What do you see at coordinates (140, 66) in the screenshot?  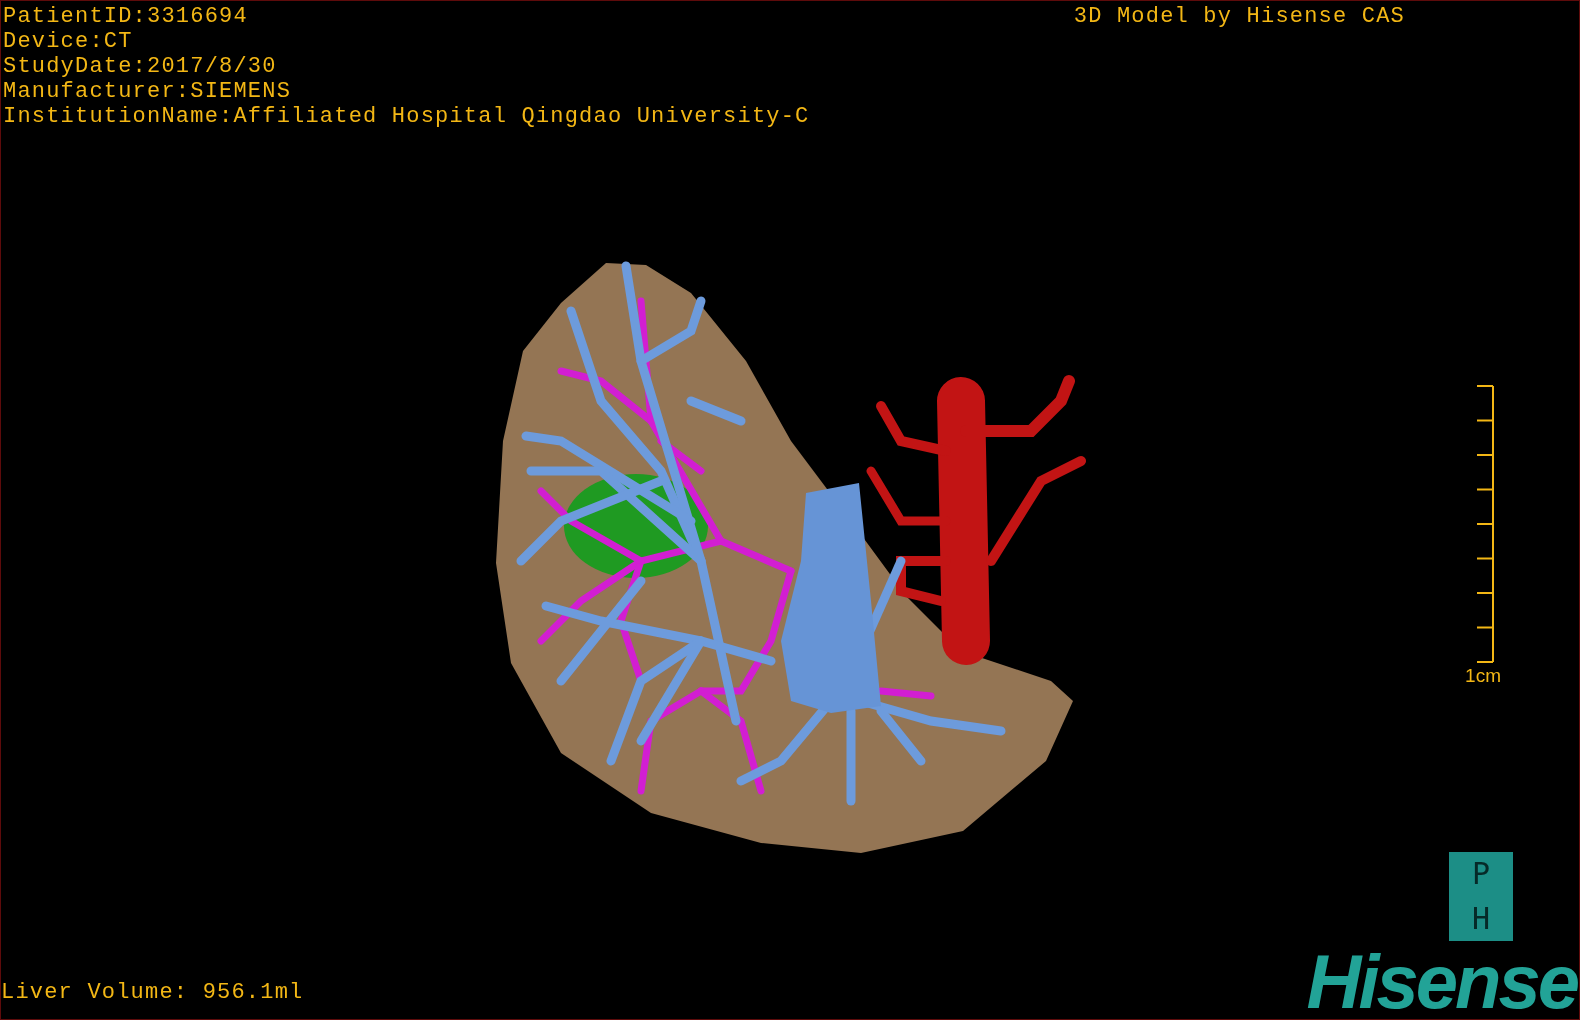 I see `patient-info-text: StudyDate:2017/8/30` at bounding box center [140, 66].